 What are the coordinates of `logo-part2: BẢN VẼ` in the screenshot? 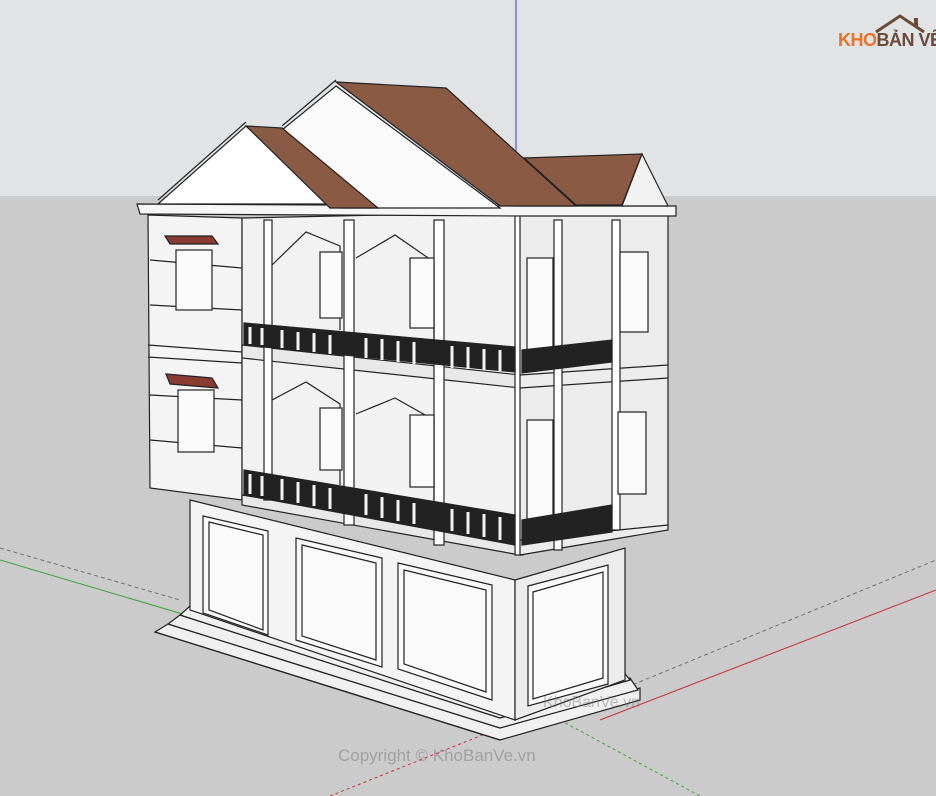 It's located at (906, 40).